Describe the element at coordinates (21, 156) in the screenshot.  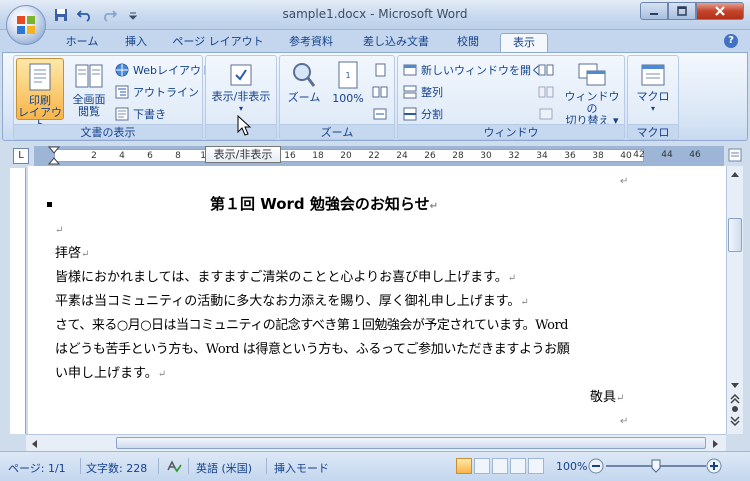
I see `ruler-tab-selector: L` at that location.